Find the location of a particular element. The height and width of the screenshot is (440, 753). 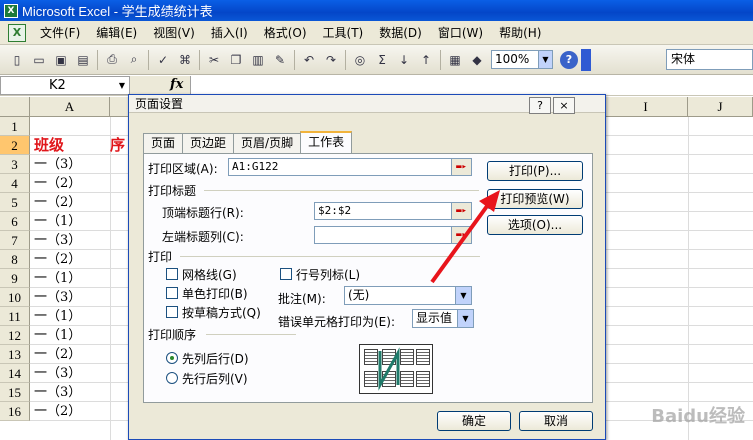

spelling-icon: ✓ is located at coordinates (163, 60).